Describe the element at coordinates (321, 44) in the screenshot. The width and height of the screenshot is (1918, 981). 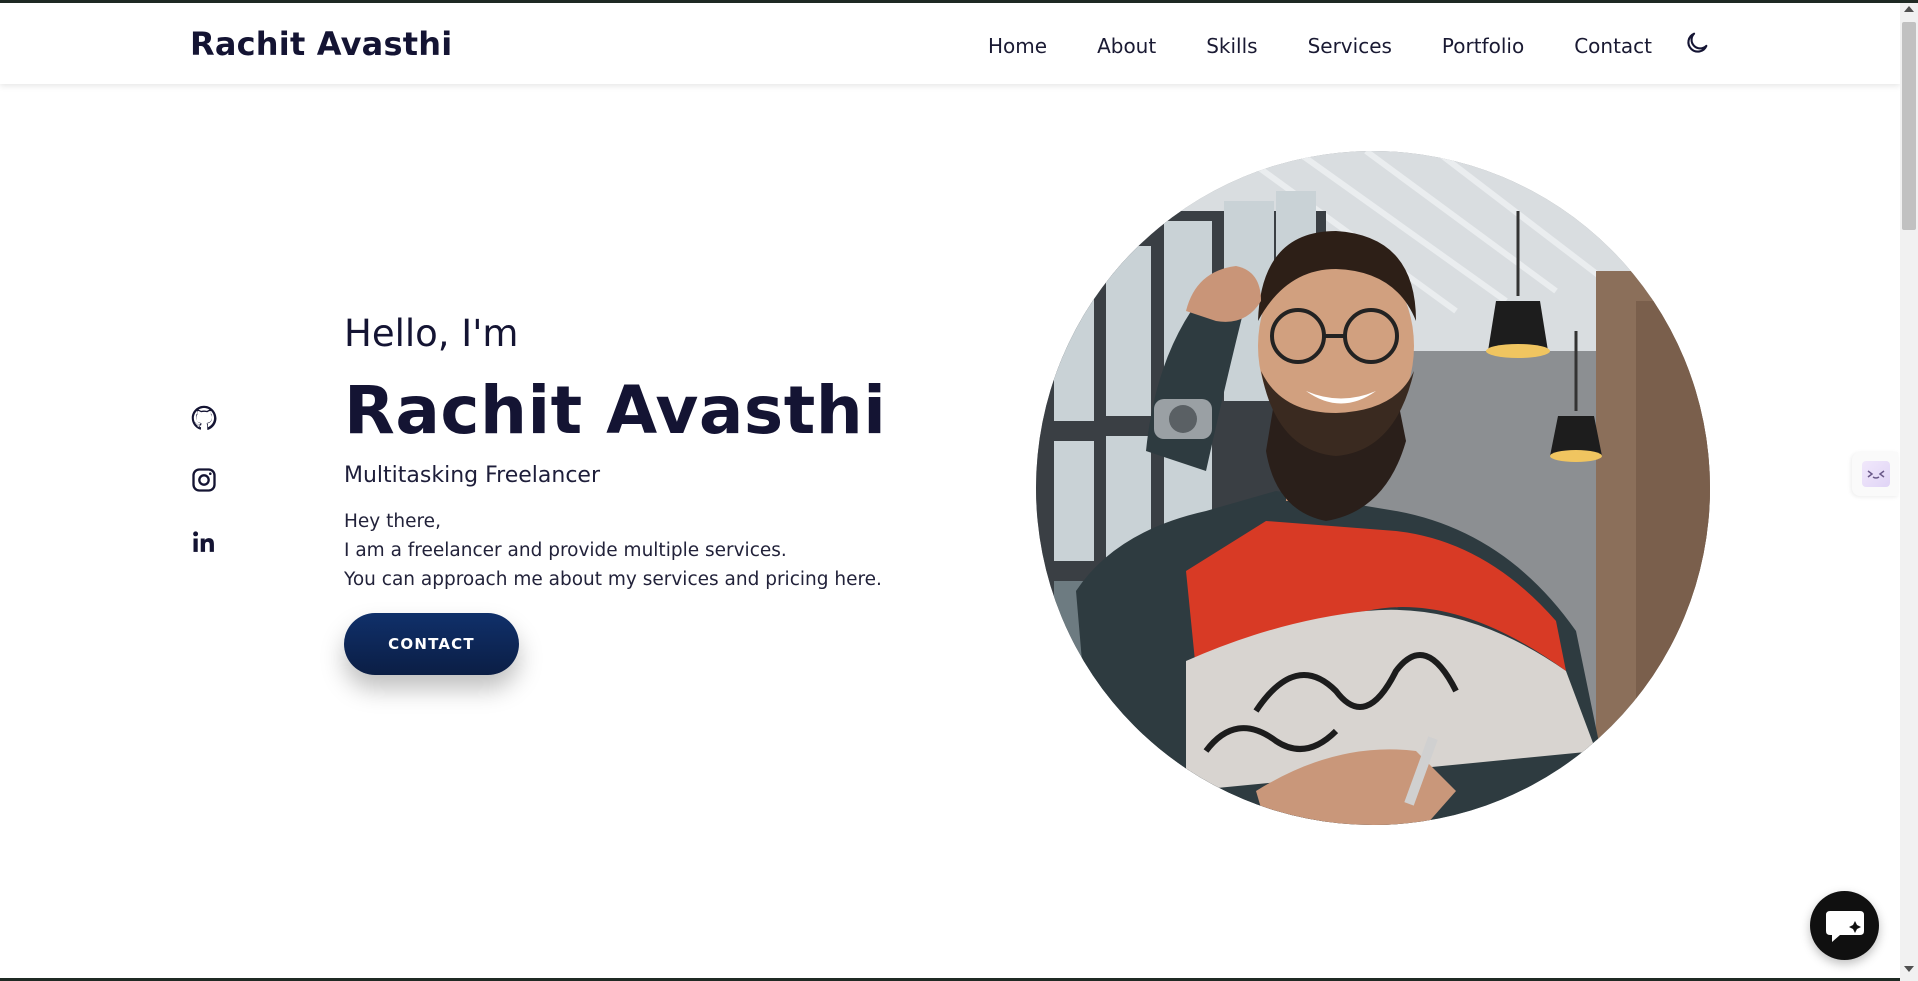
I see `site-logo: Rachit Avasthi` at that location.